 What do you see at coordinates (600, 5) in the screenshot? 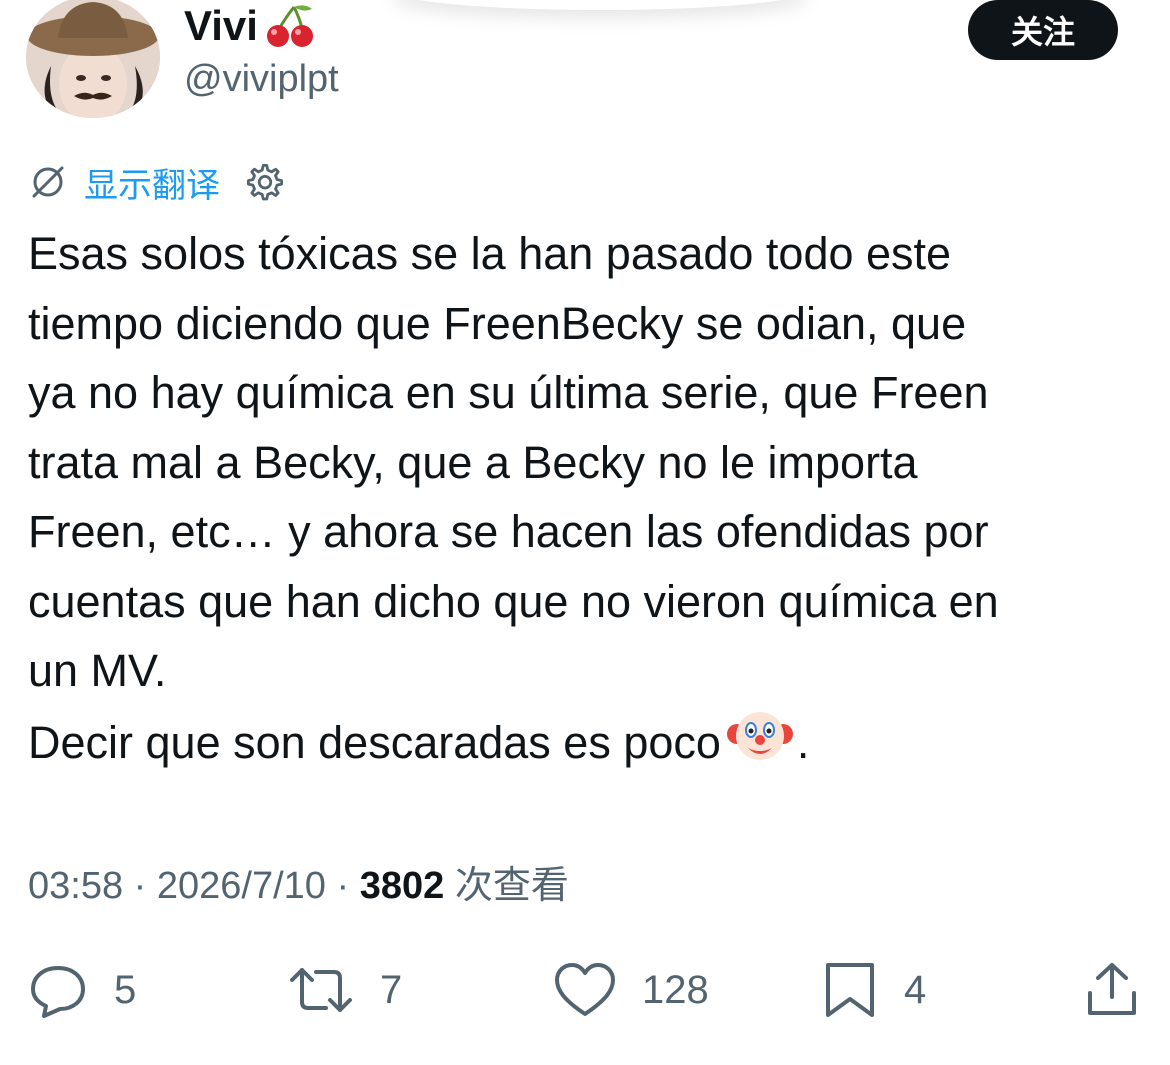
I see `overlay-shadow` at bounding box center [600, 5].